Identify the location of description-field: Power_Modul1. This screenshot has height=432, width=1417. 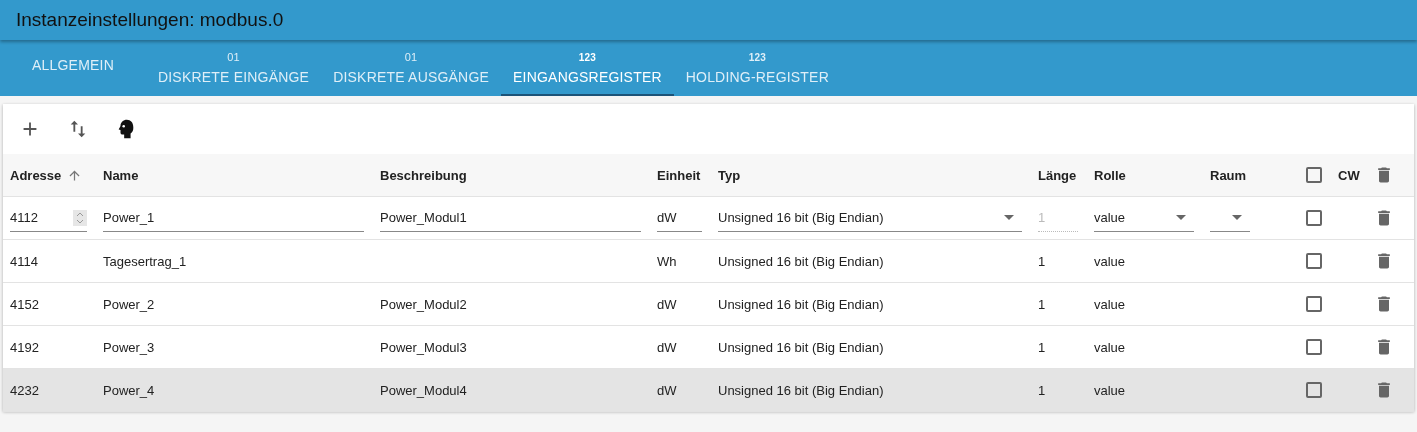
(510, 218).